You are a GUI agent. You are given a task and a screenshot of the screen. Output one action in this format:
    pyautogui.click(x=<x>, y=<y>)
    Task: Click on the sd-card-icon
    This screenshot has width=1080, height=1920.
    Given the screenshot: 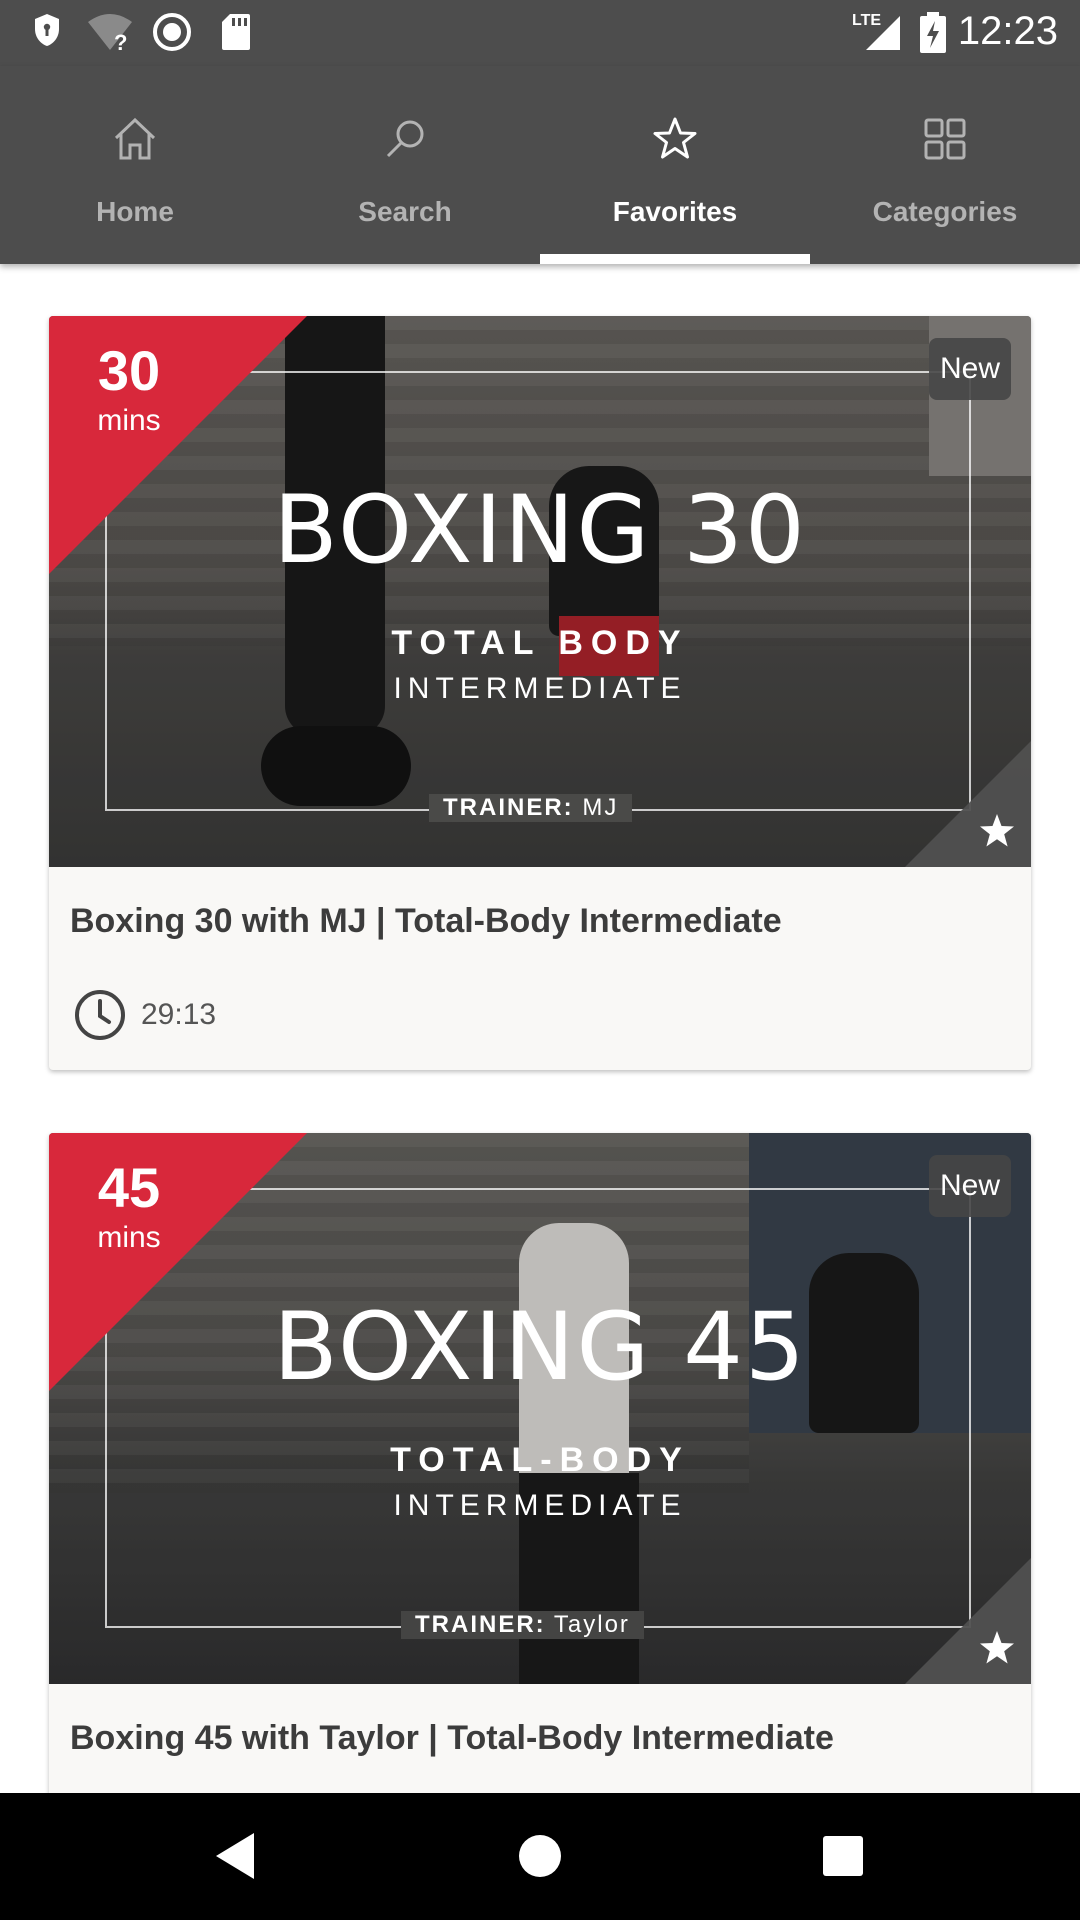 What is the action you would take?
    pyautogui.click(x=236, y=32)
    